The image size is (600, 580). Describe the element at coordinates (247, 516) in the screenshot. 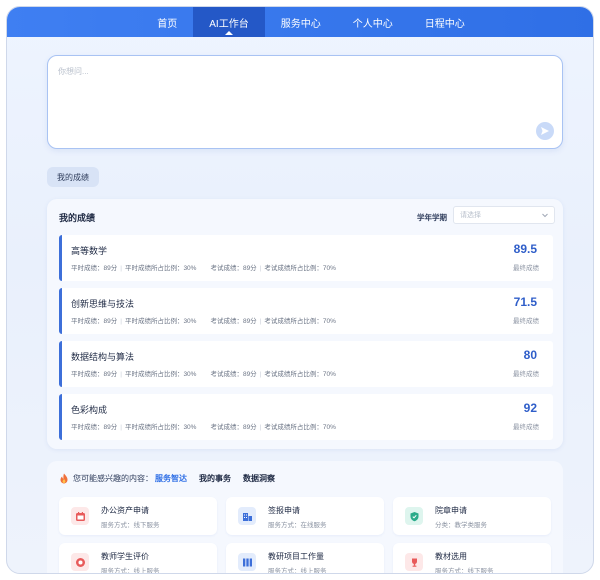

I see `building-icon` at that location.